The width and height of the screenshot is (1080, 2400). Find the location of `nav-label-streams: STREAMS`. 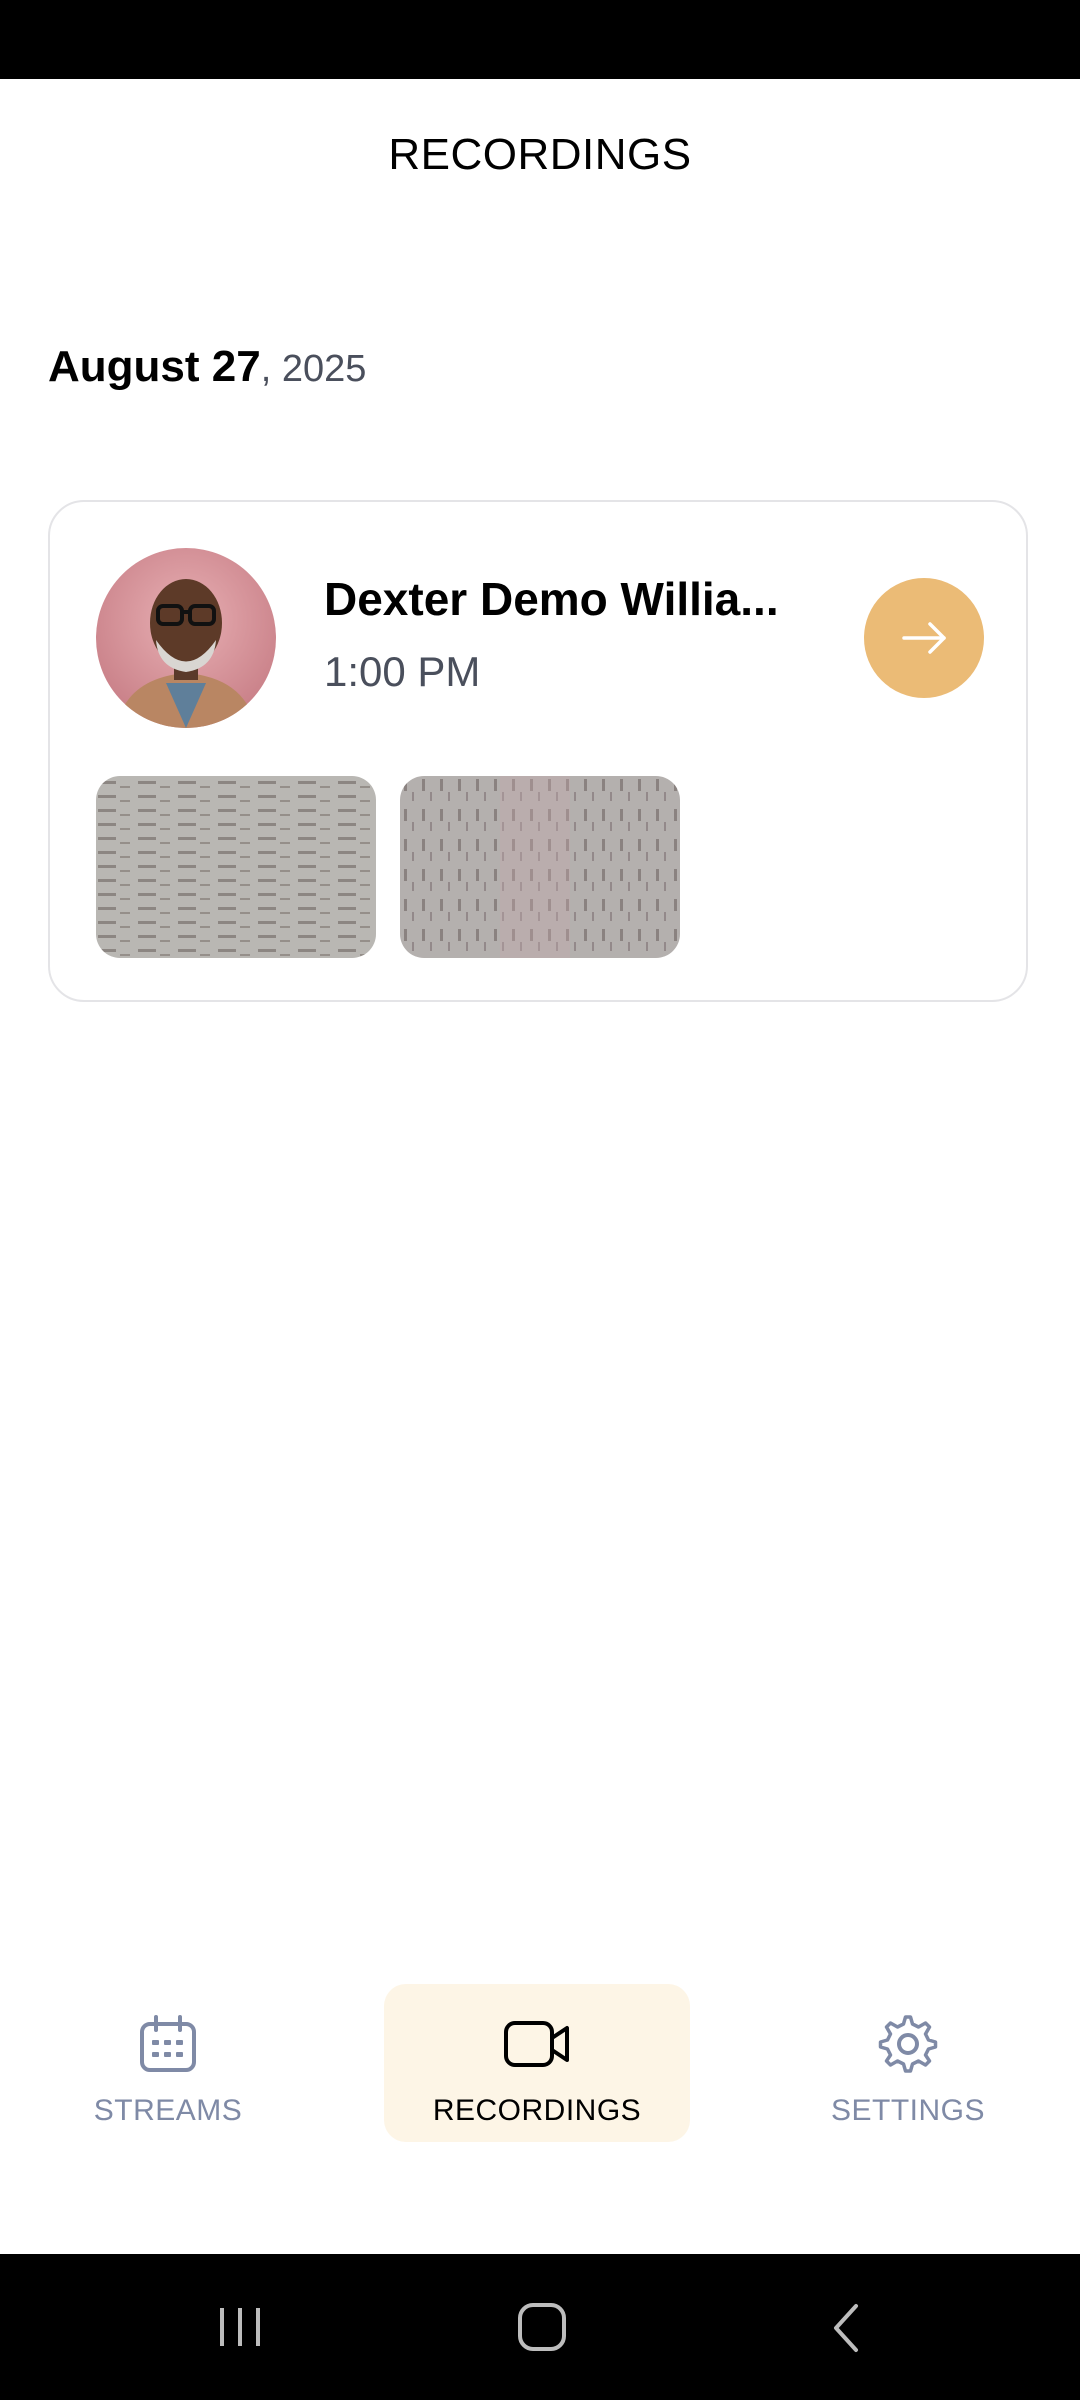

nav-label-streams: STREAMS is located at coordinates (168, 2110).